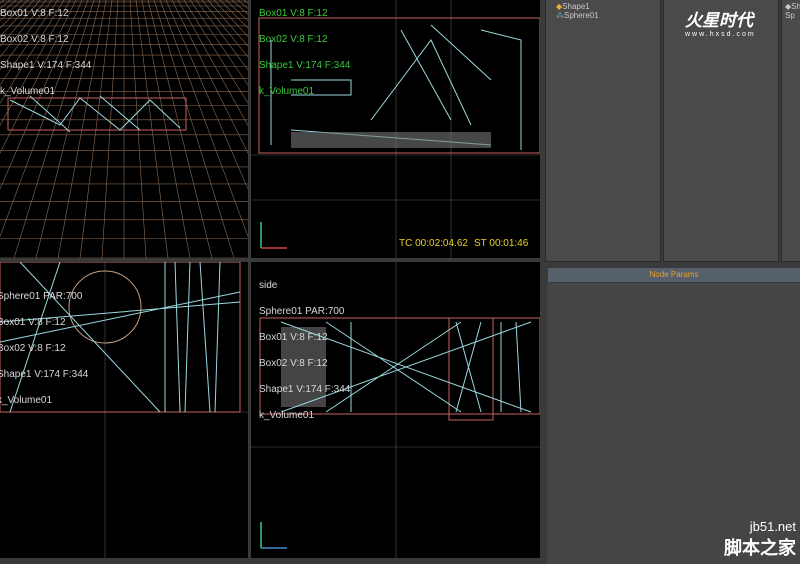  Describe the element at coordinates (577, 6) in the screenshot. I see `tree-item-shape1: ◆Shape1` at that location.